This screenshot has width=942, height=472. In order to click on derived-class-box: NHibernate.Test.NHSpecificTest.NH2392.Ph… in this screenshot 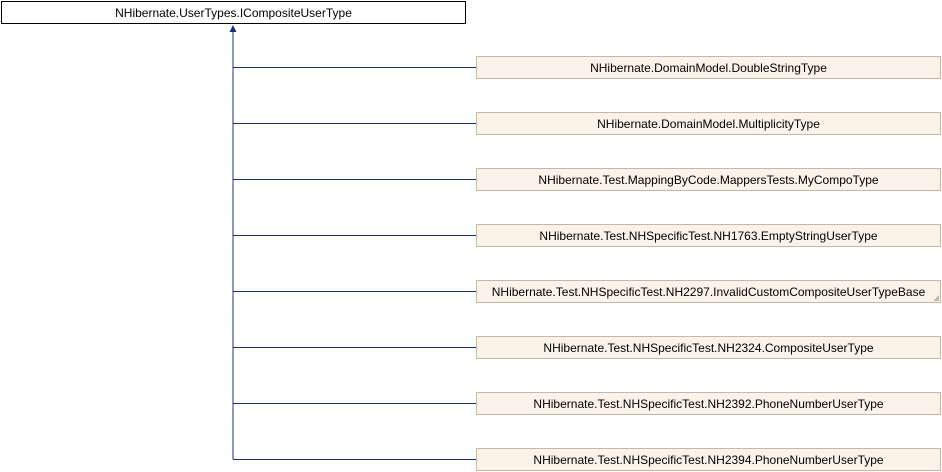, I will do `click(708, 403)`.